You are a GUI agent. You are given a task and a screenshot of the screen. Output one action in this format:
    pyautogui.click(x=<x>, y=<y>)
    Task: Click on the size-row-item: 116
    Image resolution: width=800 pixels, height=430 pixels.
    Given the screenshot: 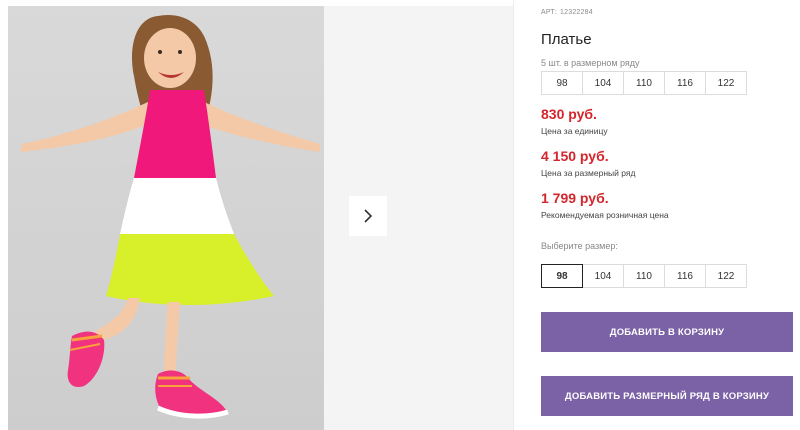 What is the action you would take?
    pyautogui.click(x=685, y=83)
    